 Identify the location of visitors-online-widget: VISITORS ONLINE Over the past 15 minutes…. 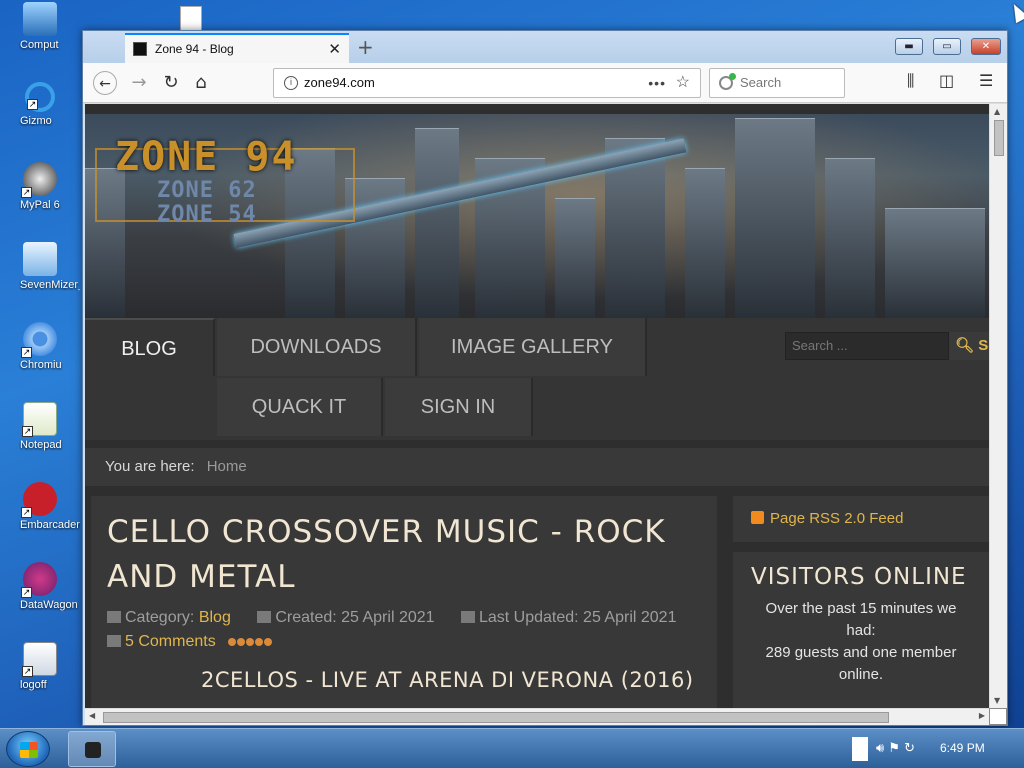
(861, 630).